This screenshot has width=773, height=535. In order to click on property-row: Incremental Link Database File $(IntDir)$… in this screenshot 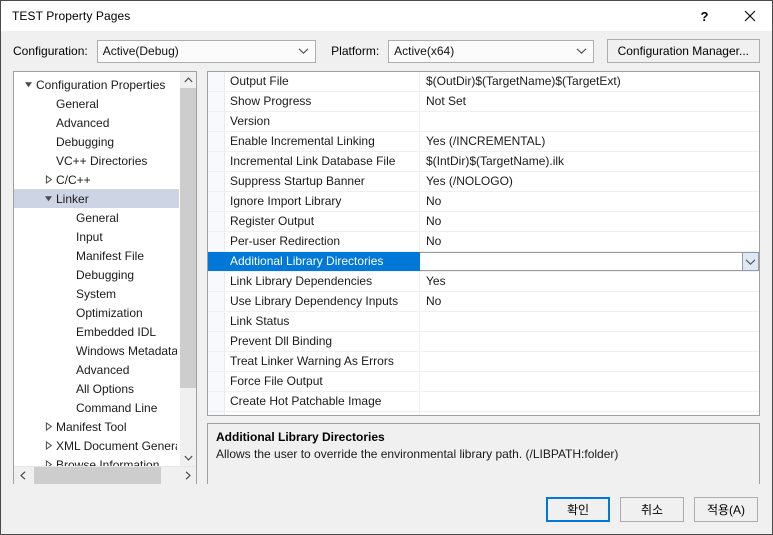, I will do `click(483, 162)`.